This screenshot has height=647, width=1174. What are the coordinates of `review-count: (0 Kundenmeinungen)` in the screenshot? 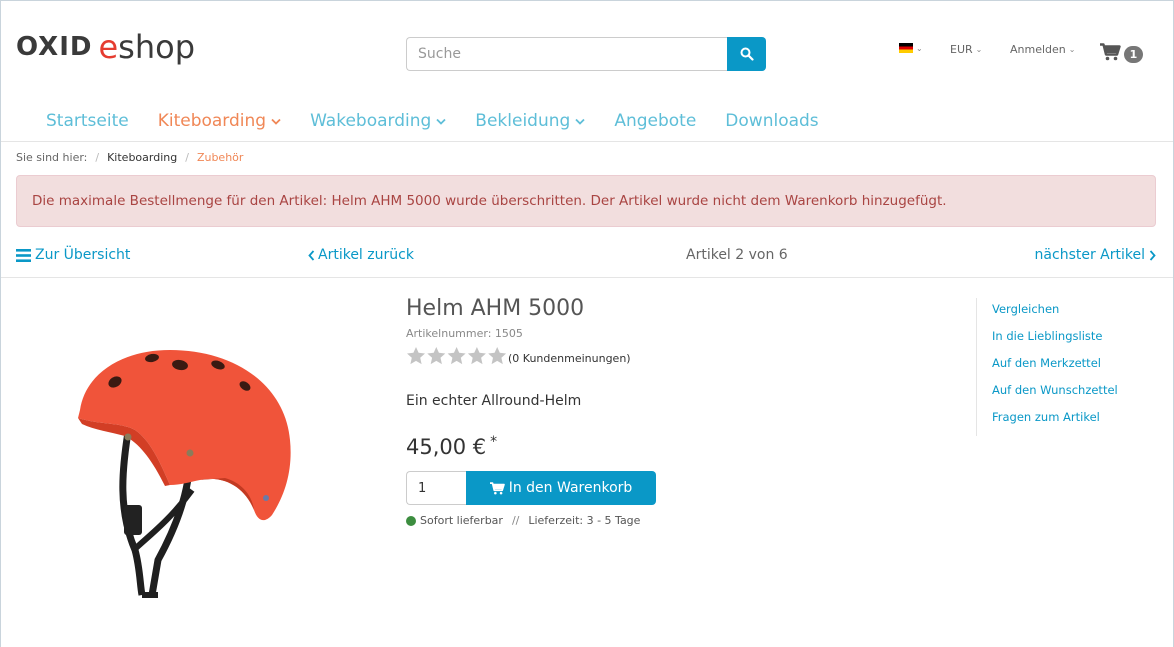 It's located at (569, 358).